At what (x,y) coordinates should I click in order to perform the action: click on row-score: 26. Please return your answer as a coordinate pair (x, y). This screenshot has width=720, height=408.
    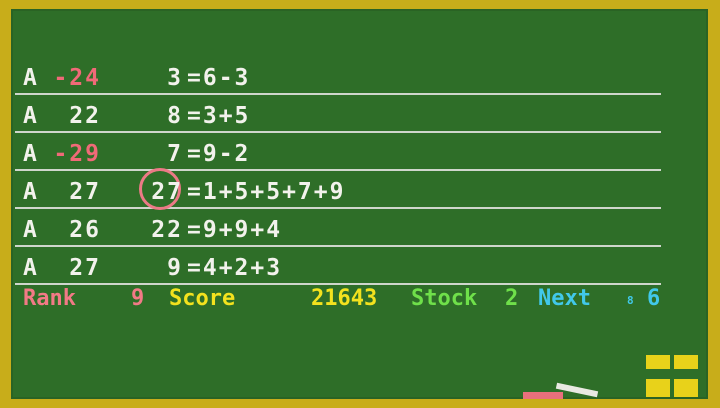
    Looking at the image, I should click on (85, 230).